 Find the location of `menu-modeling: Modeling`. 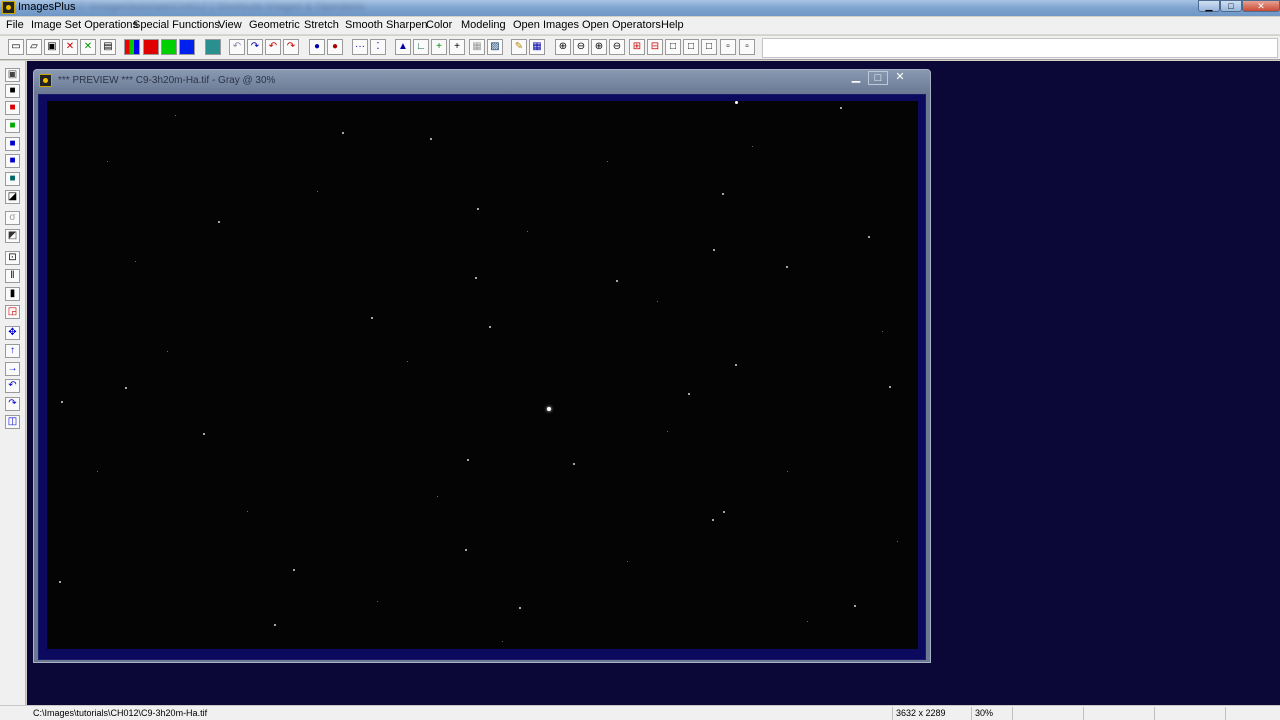

menu-modeling: Modeling is located at coordinates (483, 25).